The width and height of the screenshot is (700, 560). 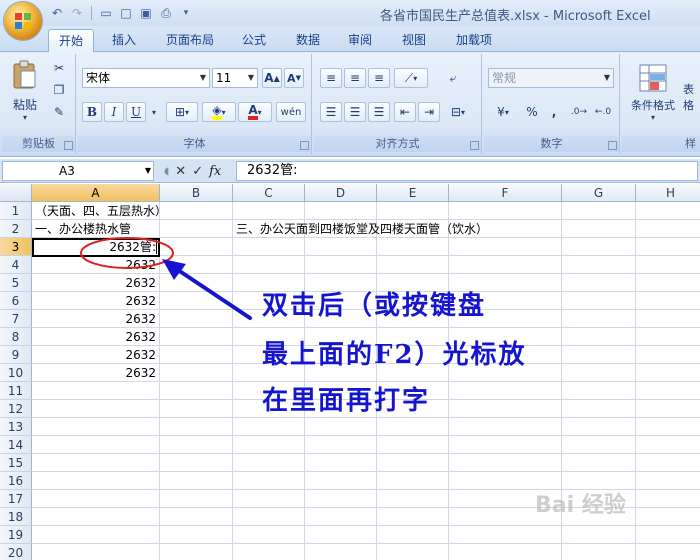 I want to click on office-button, so click(x=23, y=21).